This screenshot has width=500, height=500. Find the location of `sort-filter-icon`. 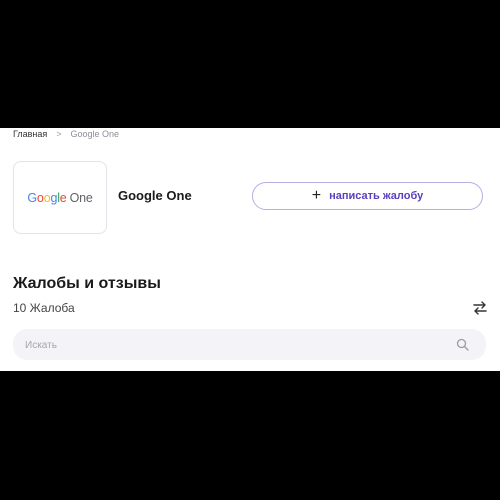

sort-filter-icon is located at coordinates (480, 308).